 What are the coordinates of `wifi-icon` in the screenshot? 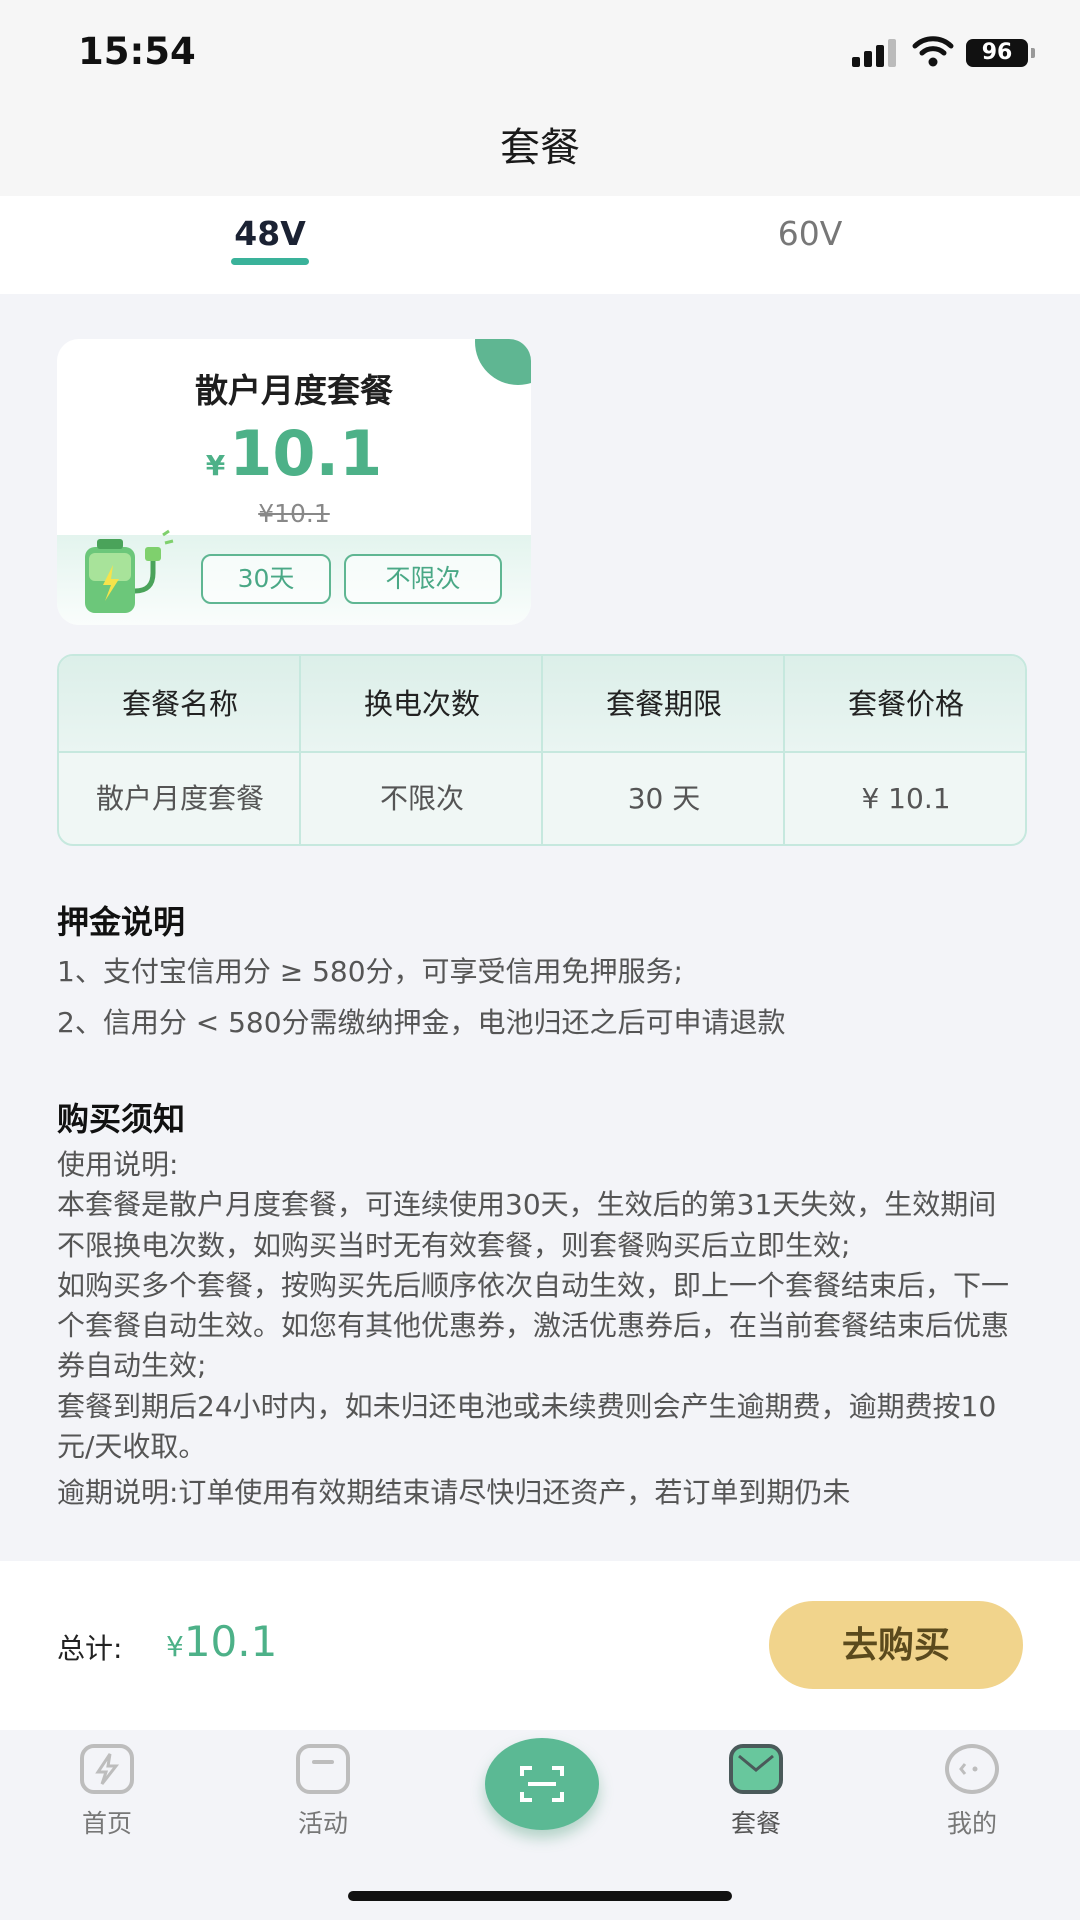 It's located at (933, 51).